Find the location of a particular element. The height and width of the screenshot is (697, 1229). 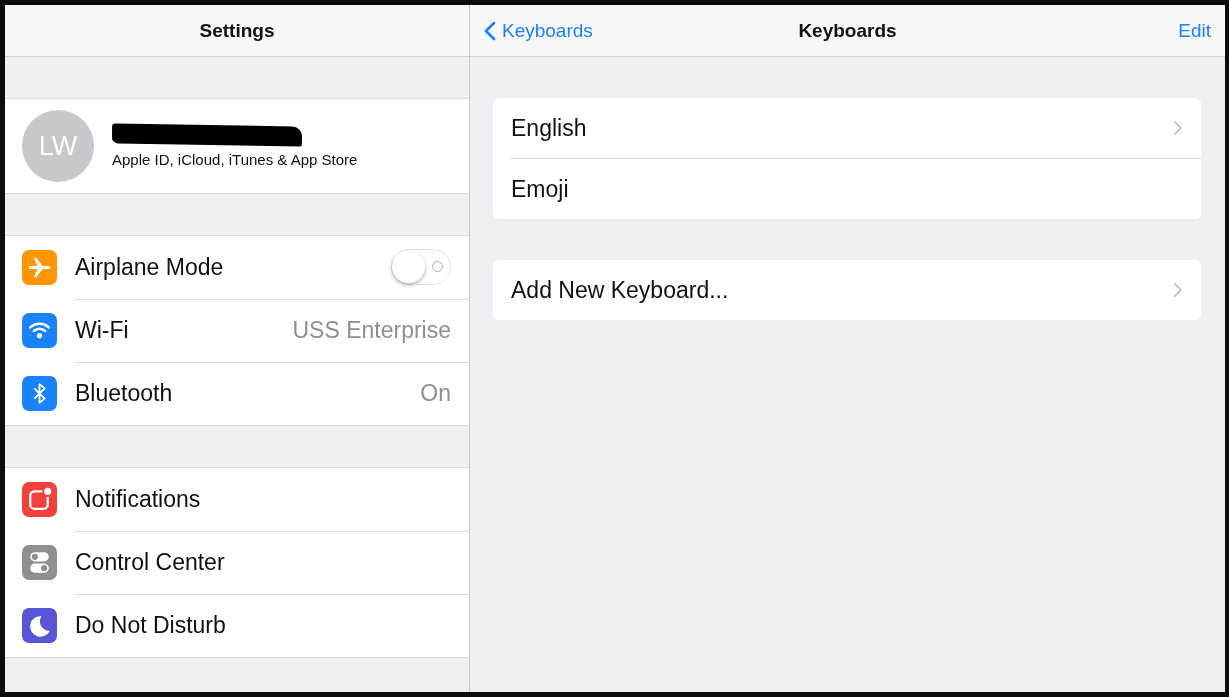

back-chevron-icon is located at coordinates (490, 30).